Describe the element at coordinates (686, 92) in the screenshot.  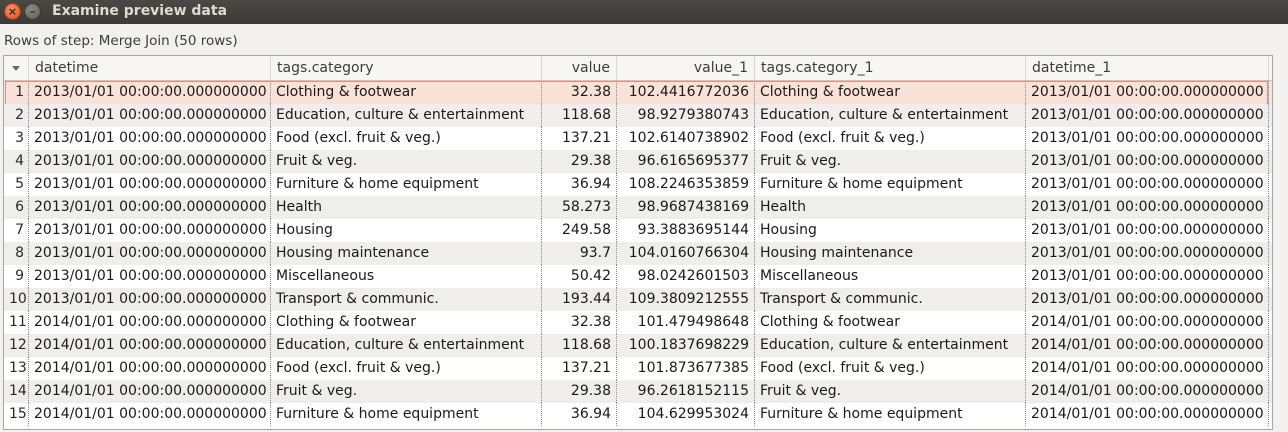
I see `cell-value-1: 102.4416772036` at that location.